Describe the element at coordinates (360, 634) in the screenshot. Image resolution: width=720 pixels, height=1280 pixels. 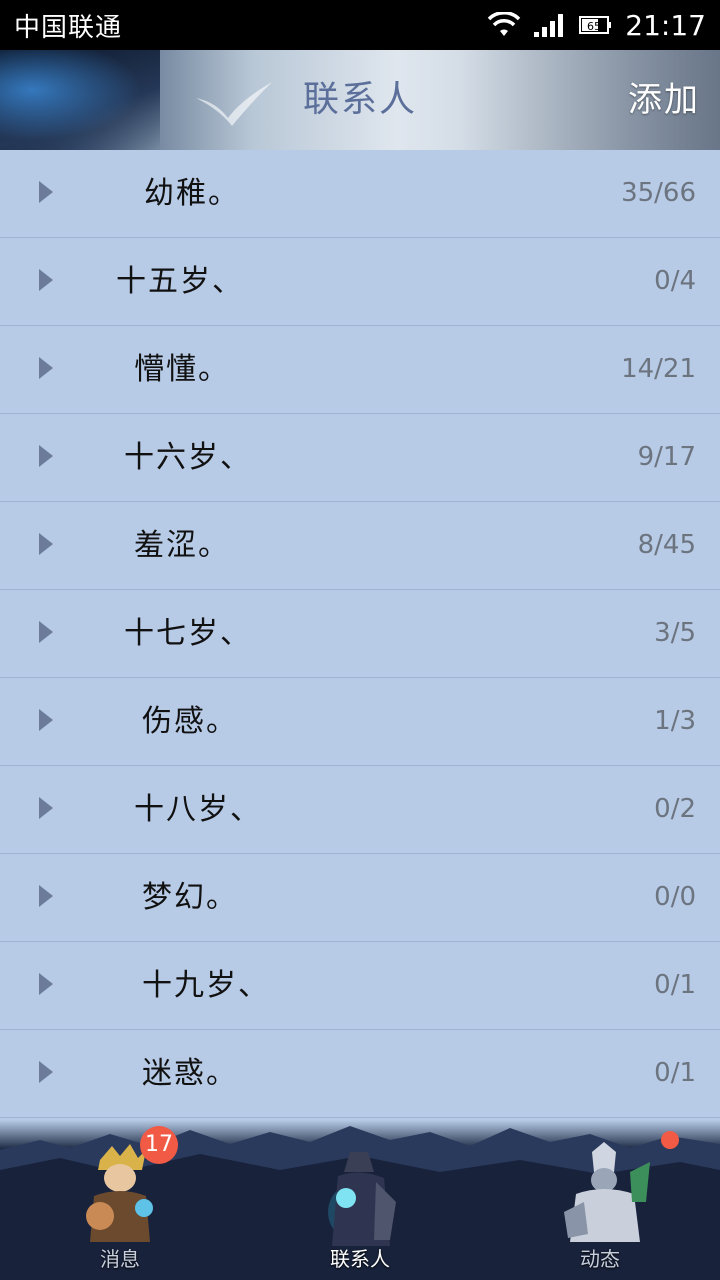
I see `group-row: 十七岁、 3/5` at that location.